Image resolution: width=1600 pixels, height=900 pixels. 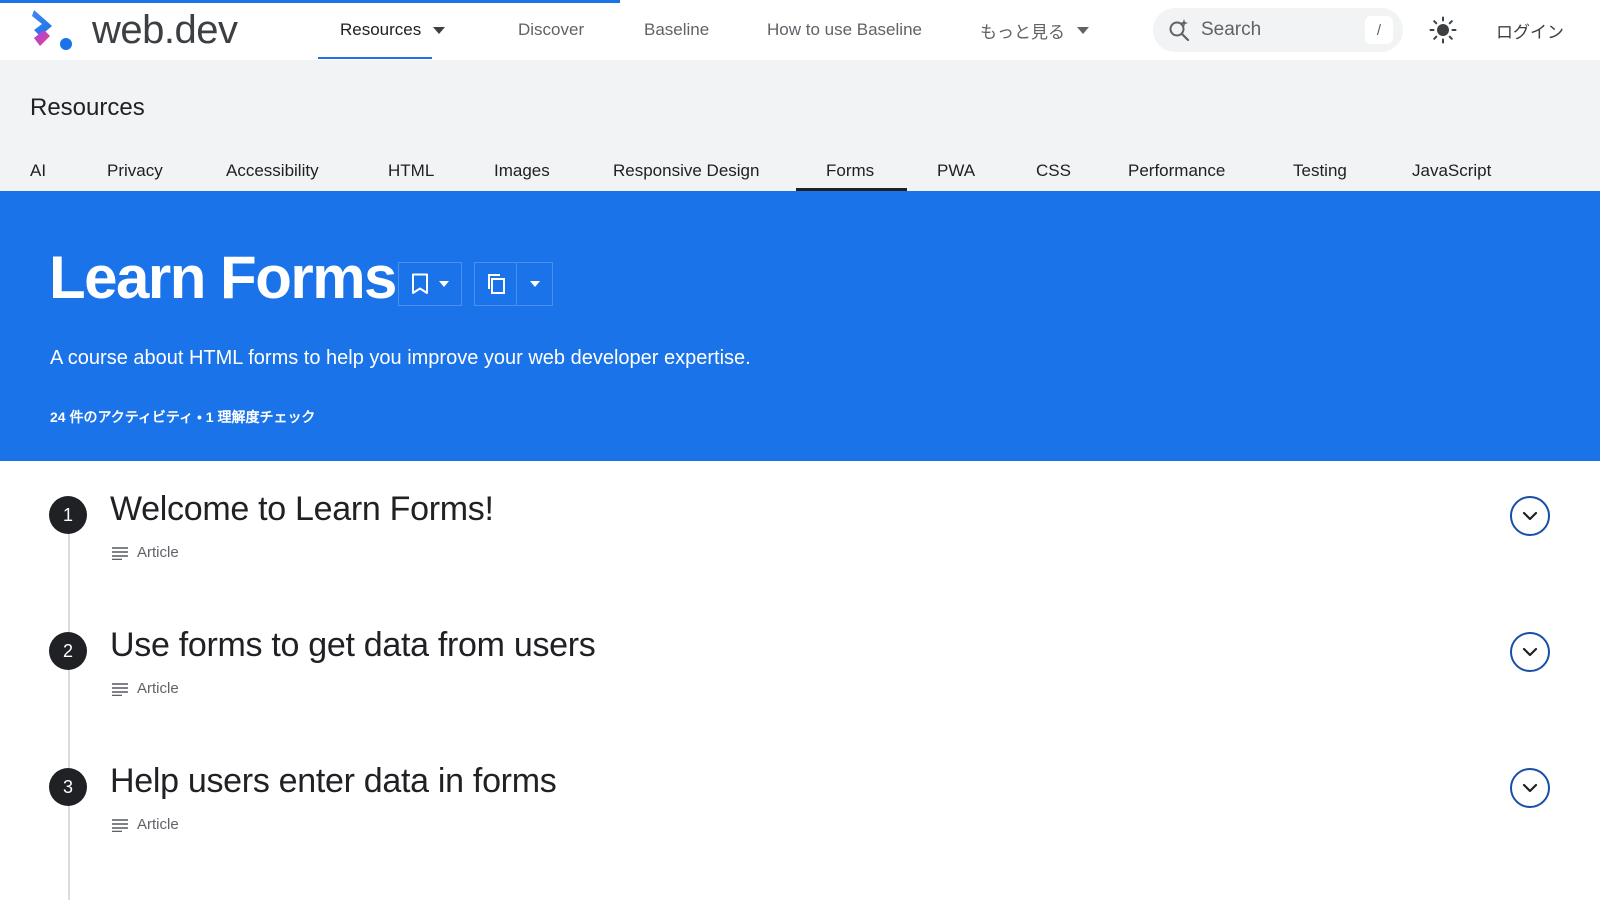 I want to click on nav-discover: Discover, so click(x=551, y=30).